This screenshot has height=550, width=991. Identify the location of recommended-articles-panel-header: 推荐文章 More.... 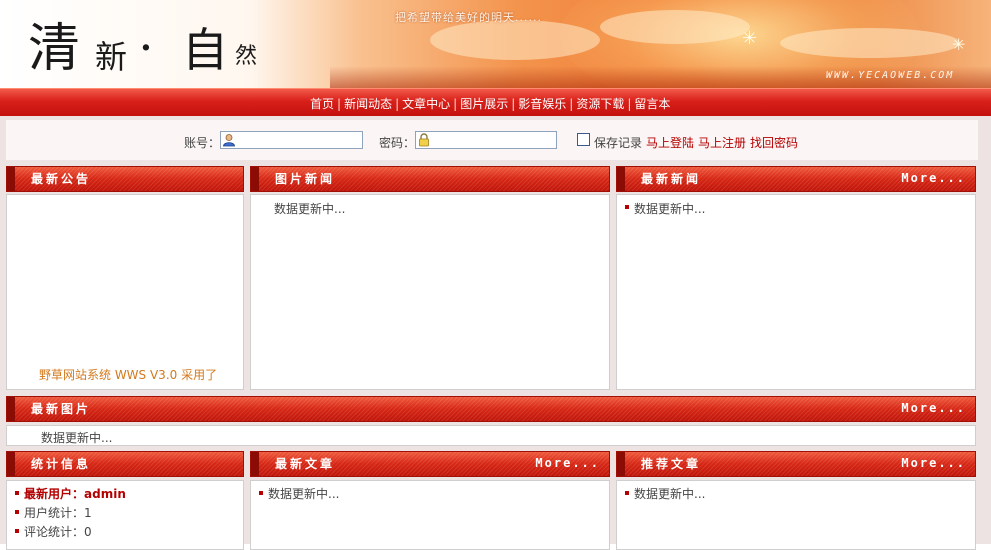
(796, 464).